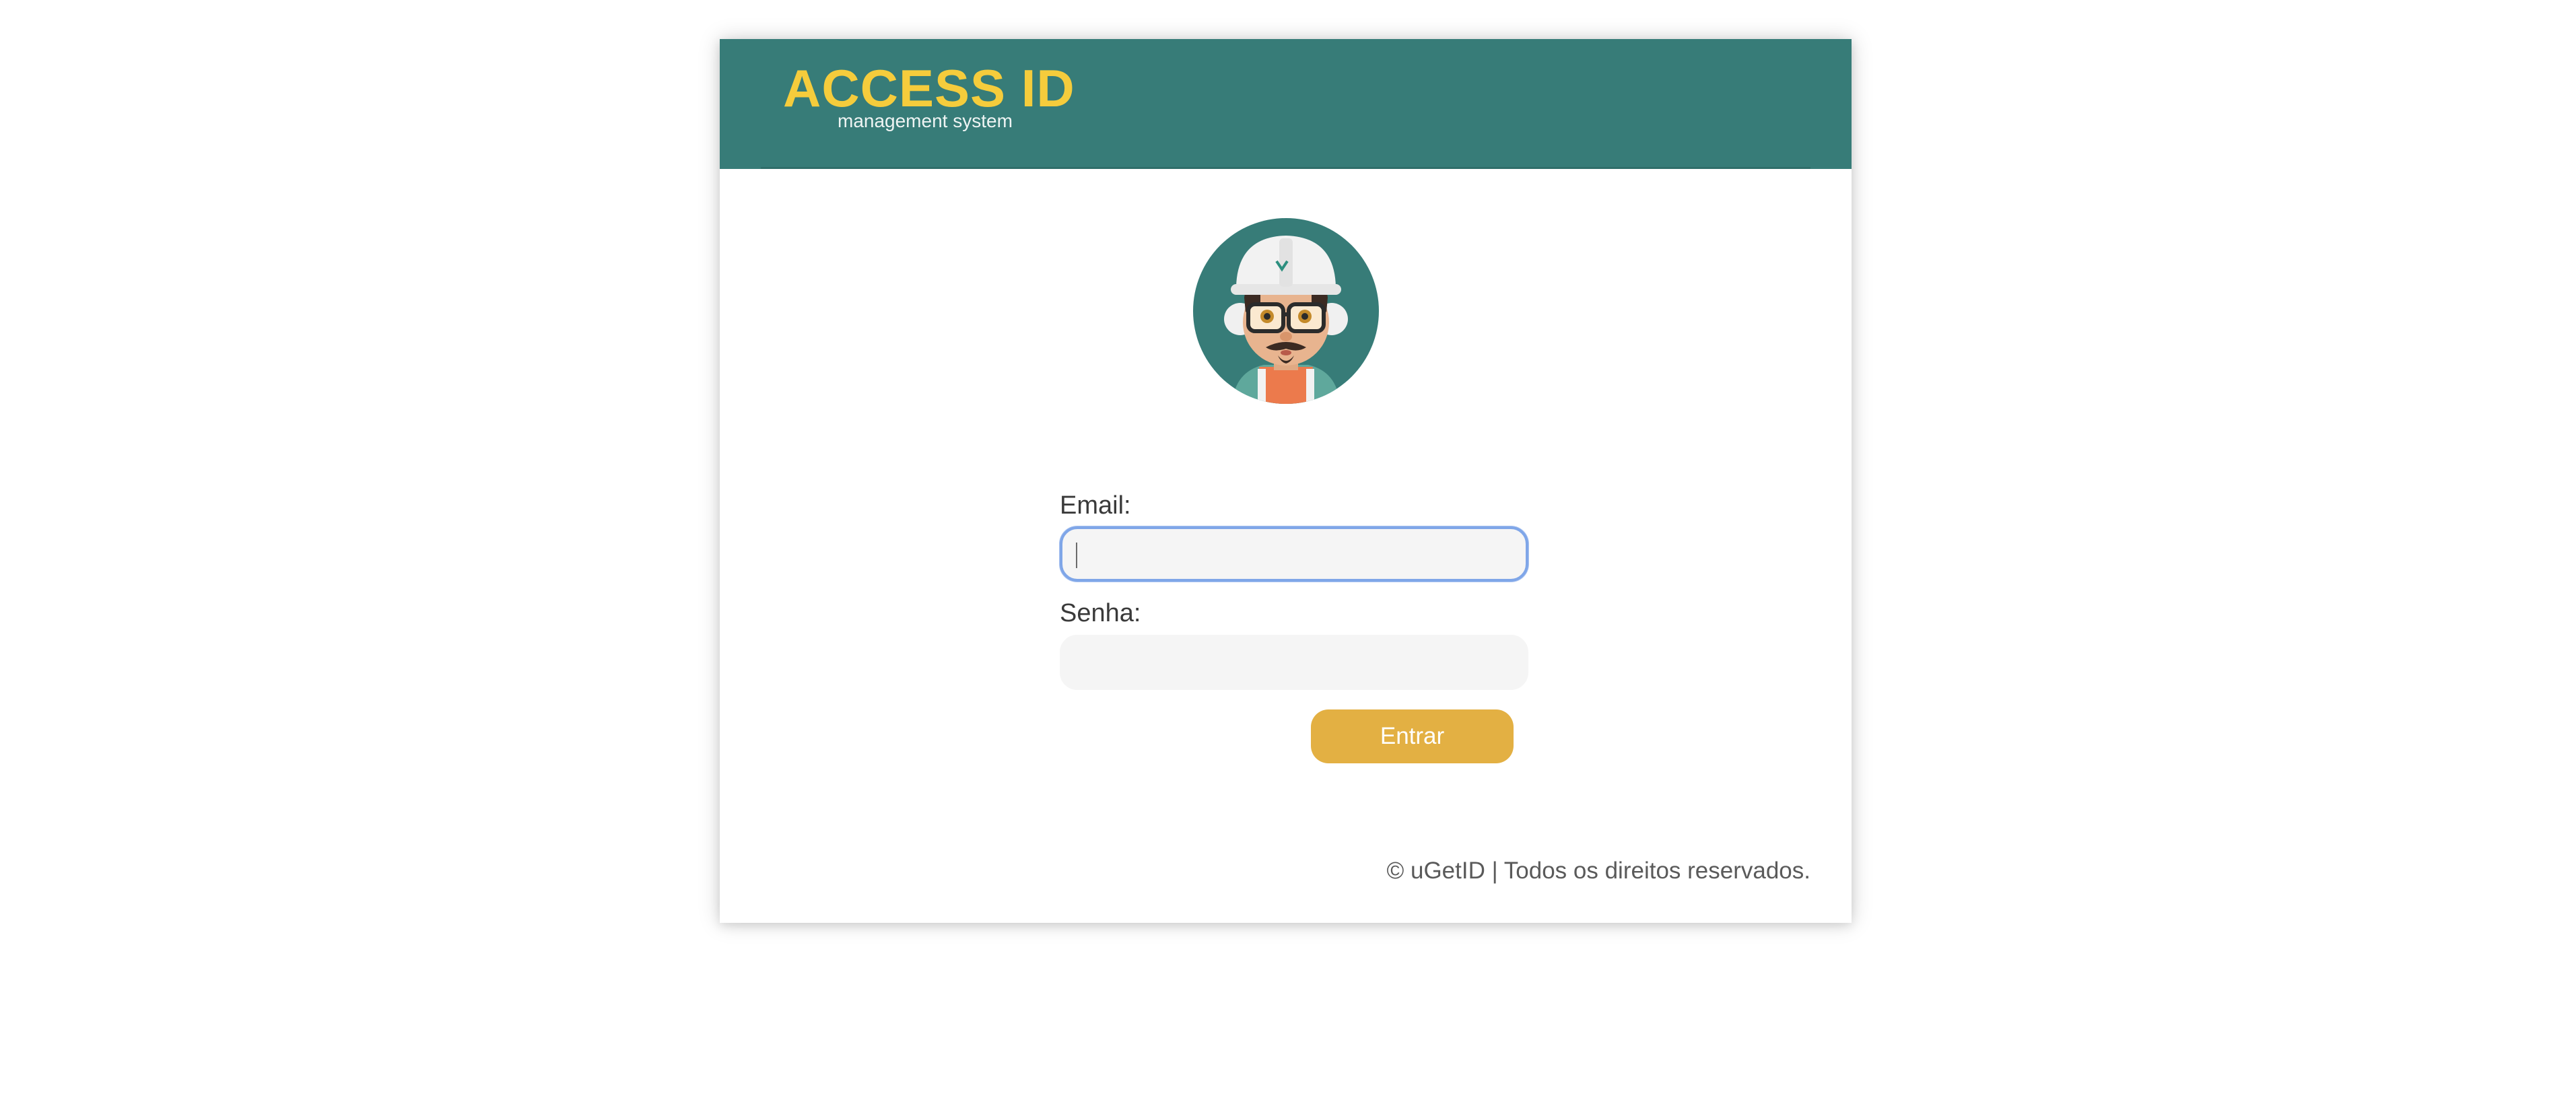 Image resolution: width=2576 pixels, height=1112 pixels. What do you see at coordinates (1285, 168) in the screenshot?
I see `header-divider` at bounding box center [1285, 168].